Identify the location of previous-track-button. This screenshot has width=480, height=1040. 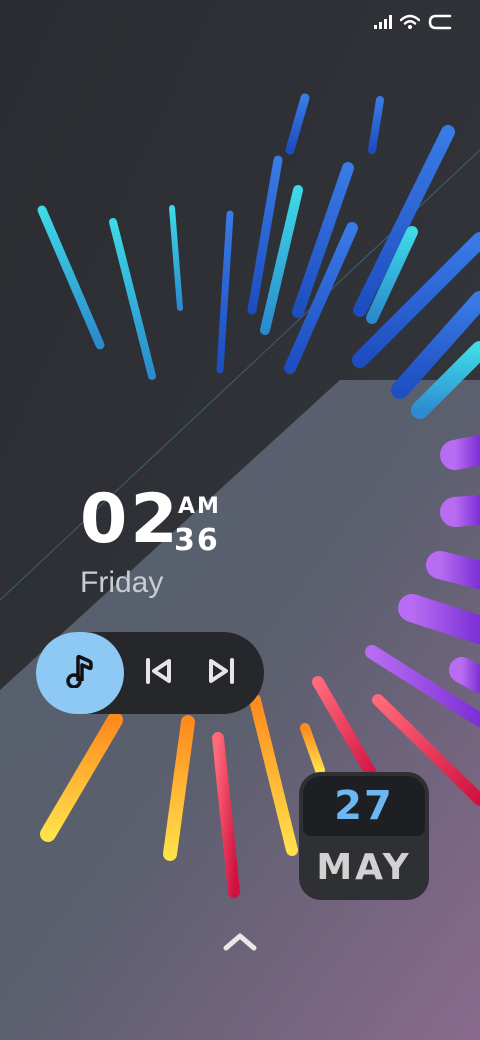
(158, 673).